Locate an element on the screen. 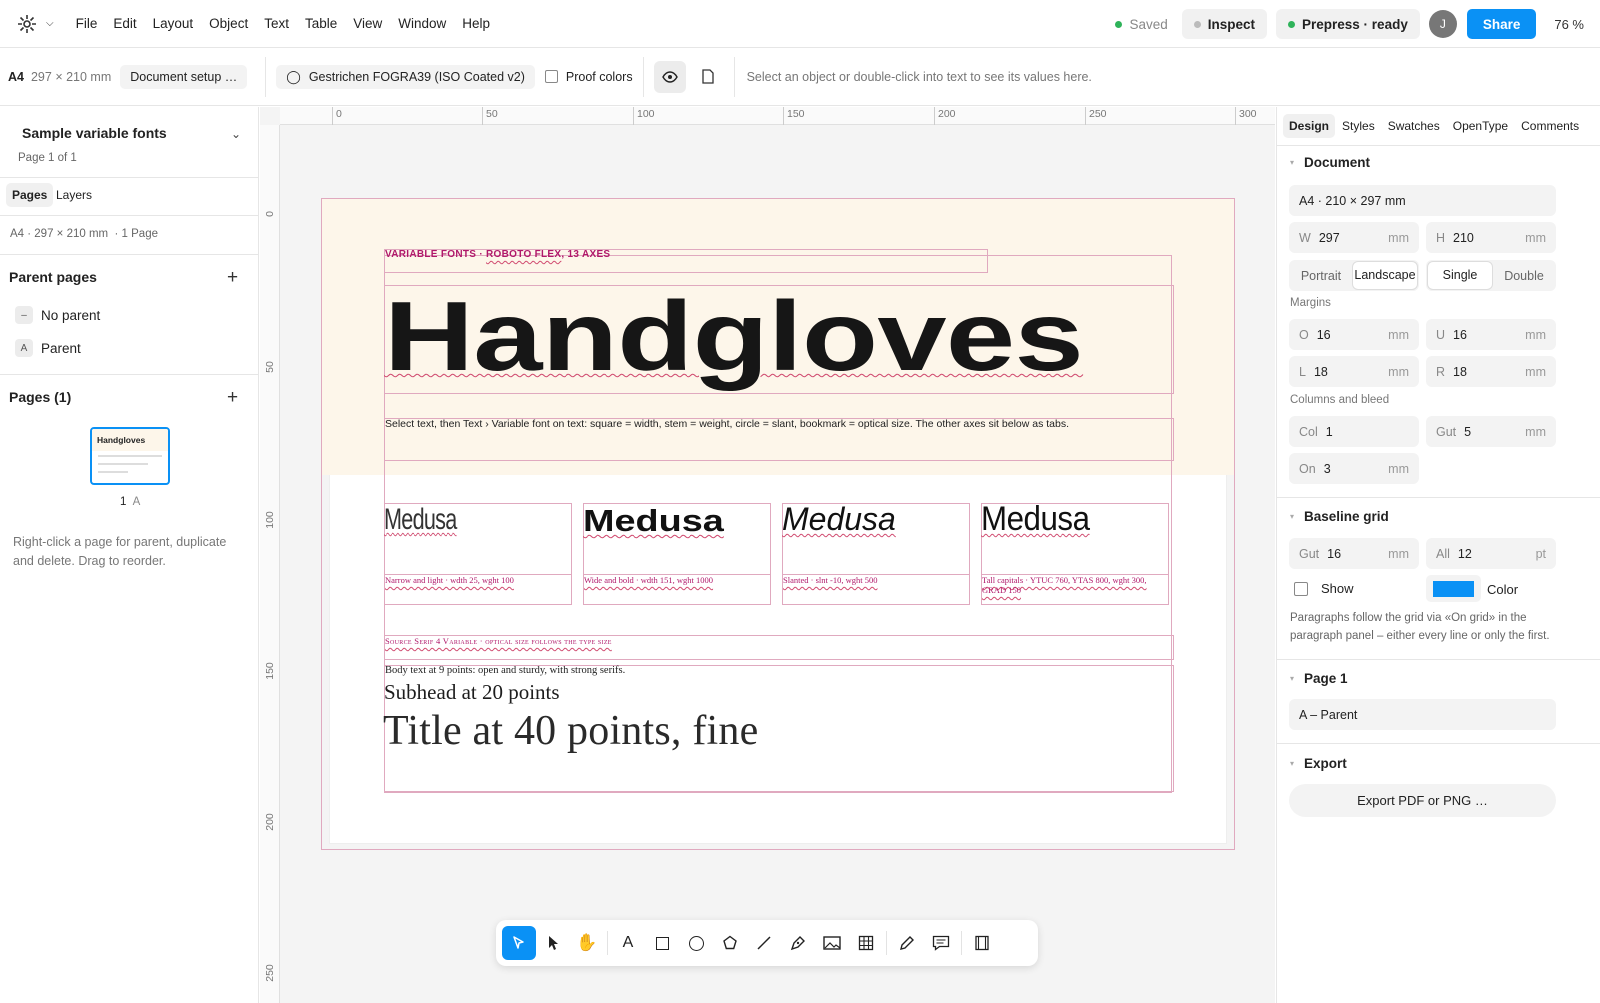 Image resolution: width=1600 pixels, height=1003 pixels. inspect-button: Inspect is located at coordinates (1224, 24).